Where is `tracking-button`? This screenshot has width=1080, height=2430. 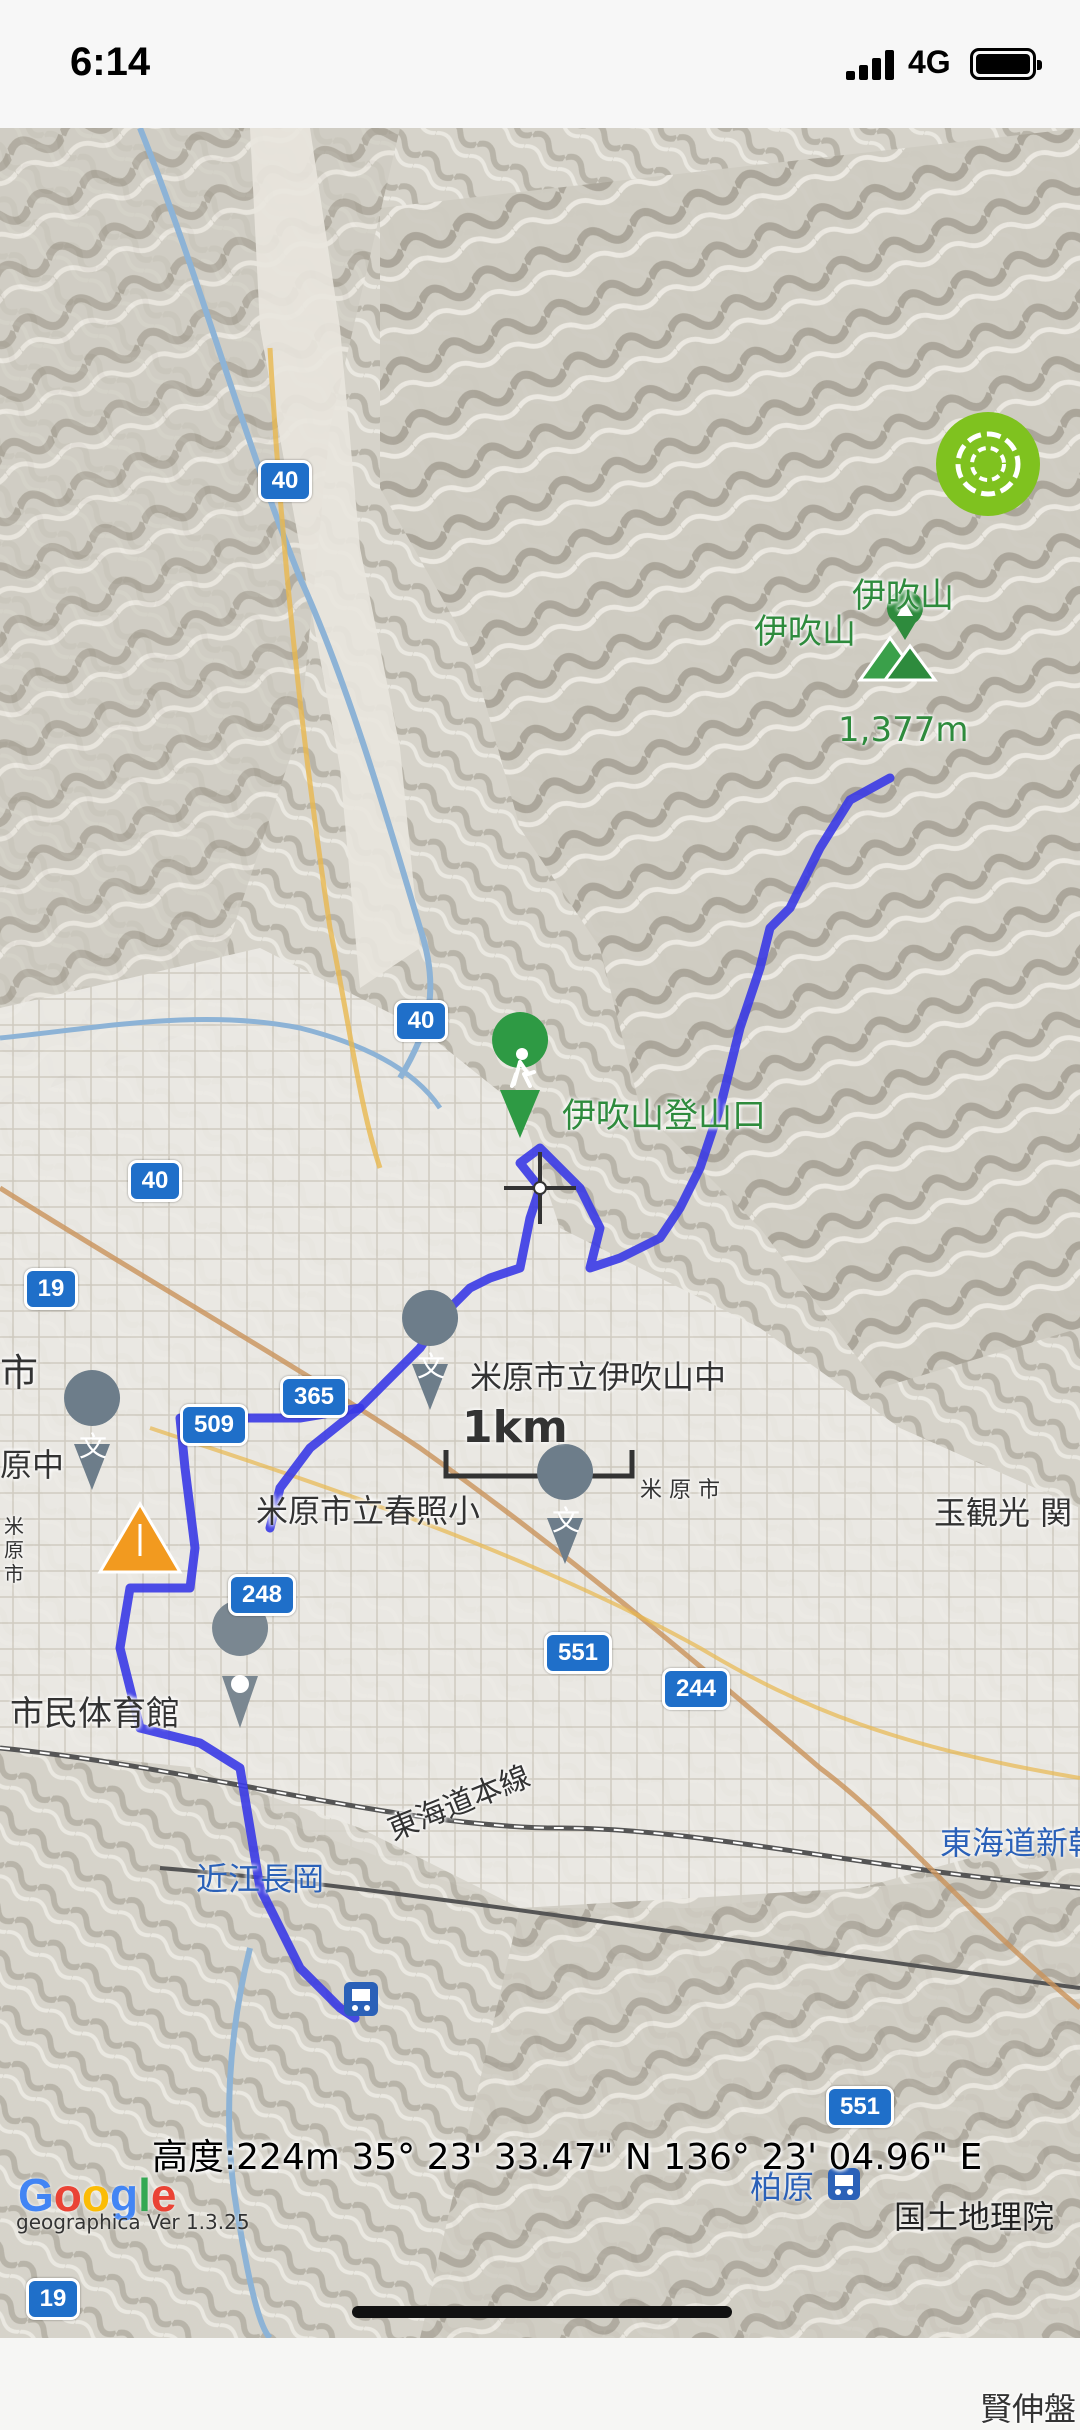
tracking-button is located at coordinates (988, 464).